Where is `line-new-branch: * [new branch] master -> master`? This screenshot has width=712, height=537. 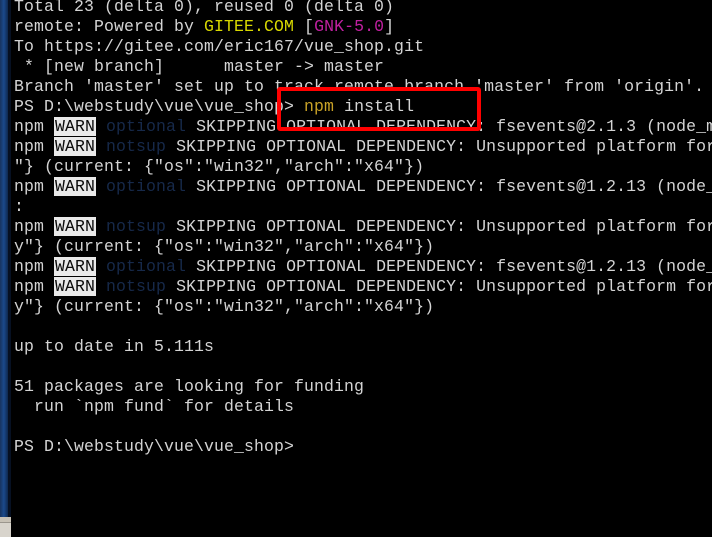
line-new-branch: * [new branch] master -> master is located at coordinates (363, 67).